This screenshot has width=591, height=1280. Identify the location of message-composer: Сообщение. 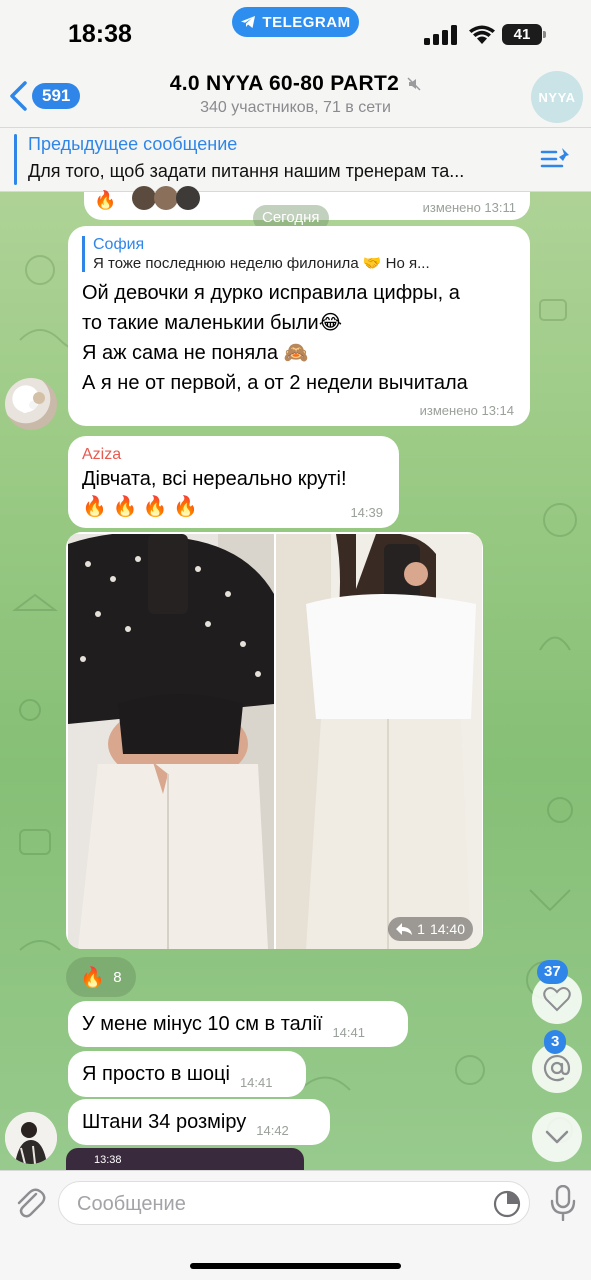
(295, 1225).